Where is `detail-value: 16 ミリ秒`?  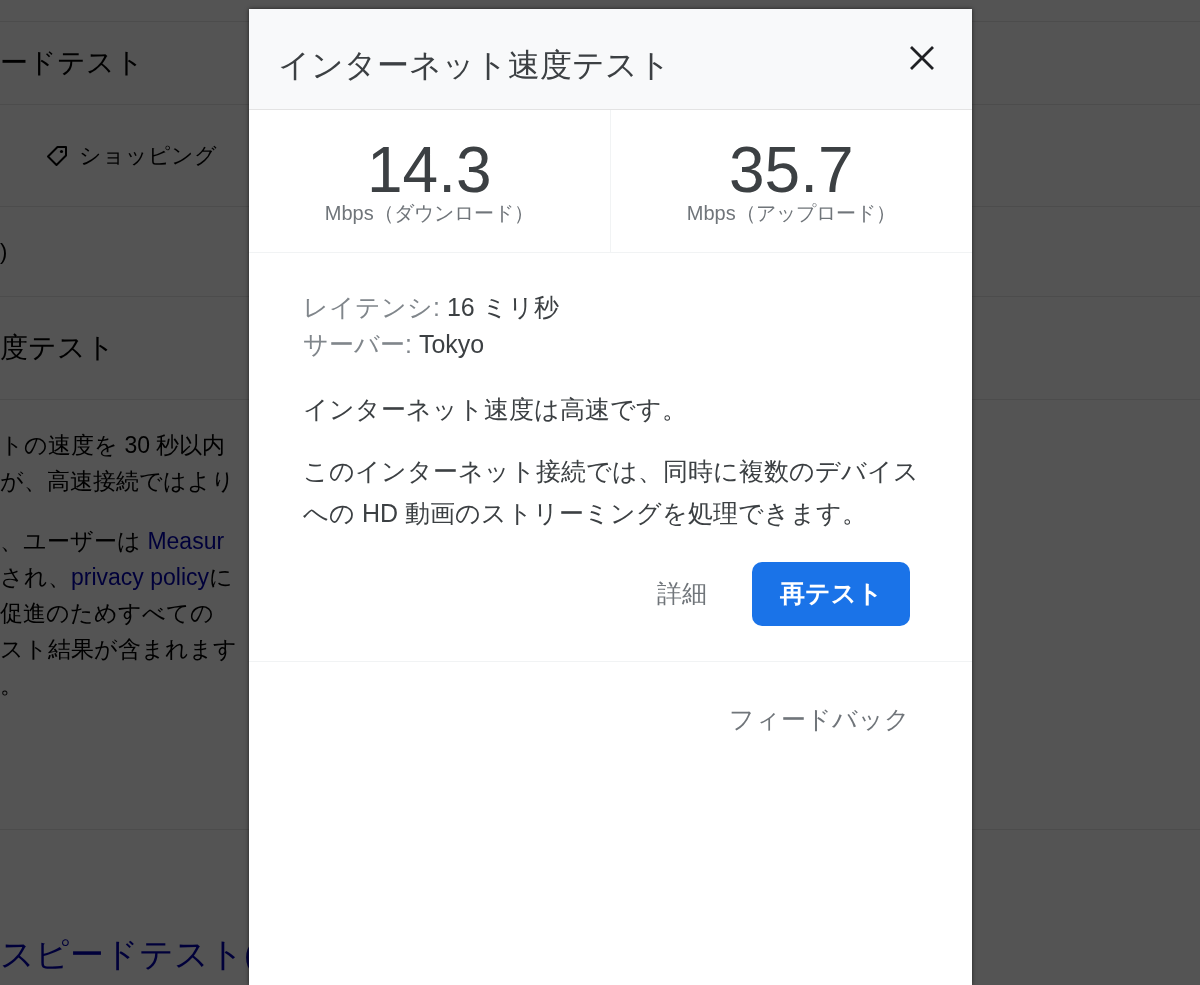 detail-value: 16 ミリ秒 is located at coordinates (502, 307).